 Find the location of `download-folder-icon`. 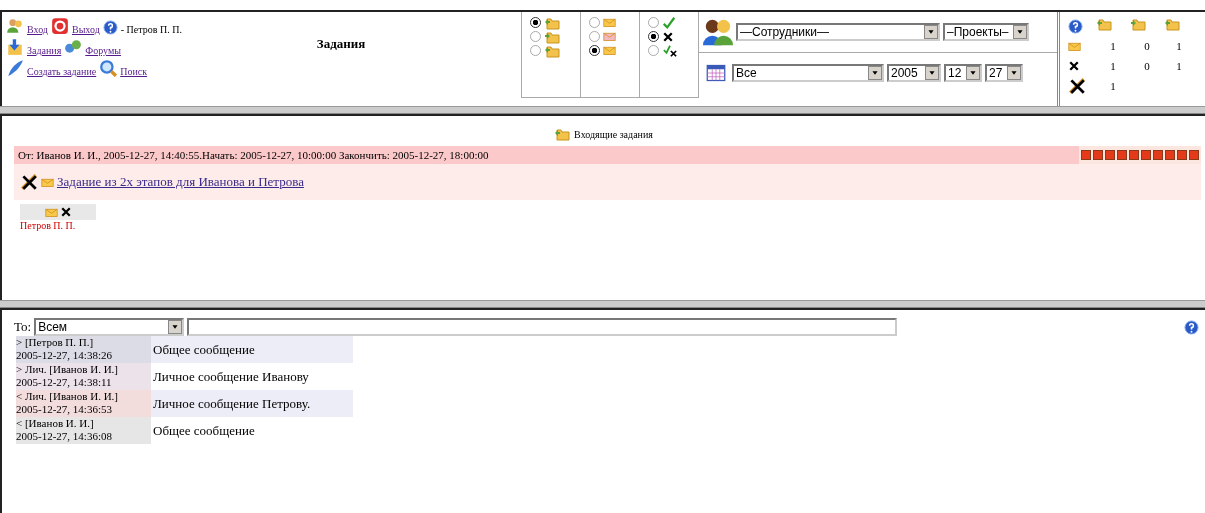

download-folder-icon is located at coordinates (15, 47).